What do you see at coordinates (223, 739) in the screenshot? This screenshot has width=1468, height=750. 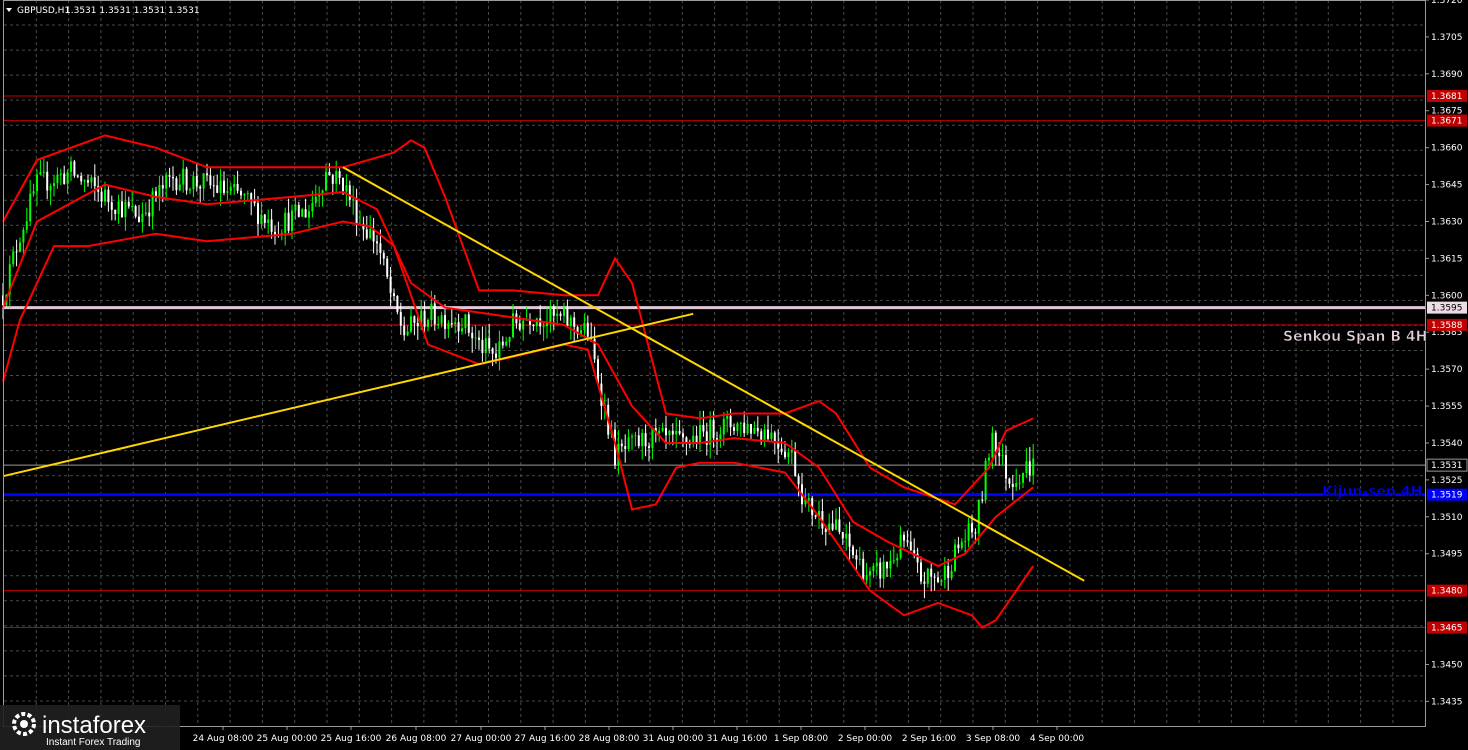 I see `x-tick-label: 24 Aug 08:00` at bounding box center [223, 739].